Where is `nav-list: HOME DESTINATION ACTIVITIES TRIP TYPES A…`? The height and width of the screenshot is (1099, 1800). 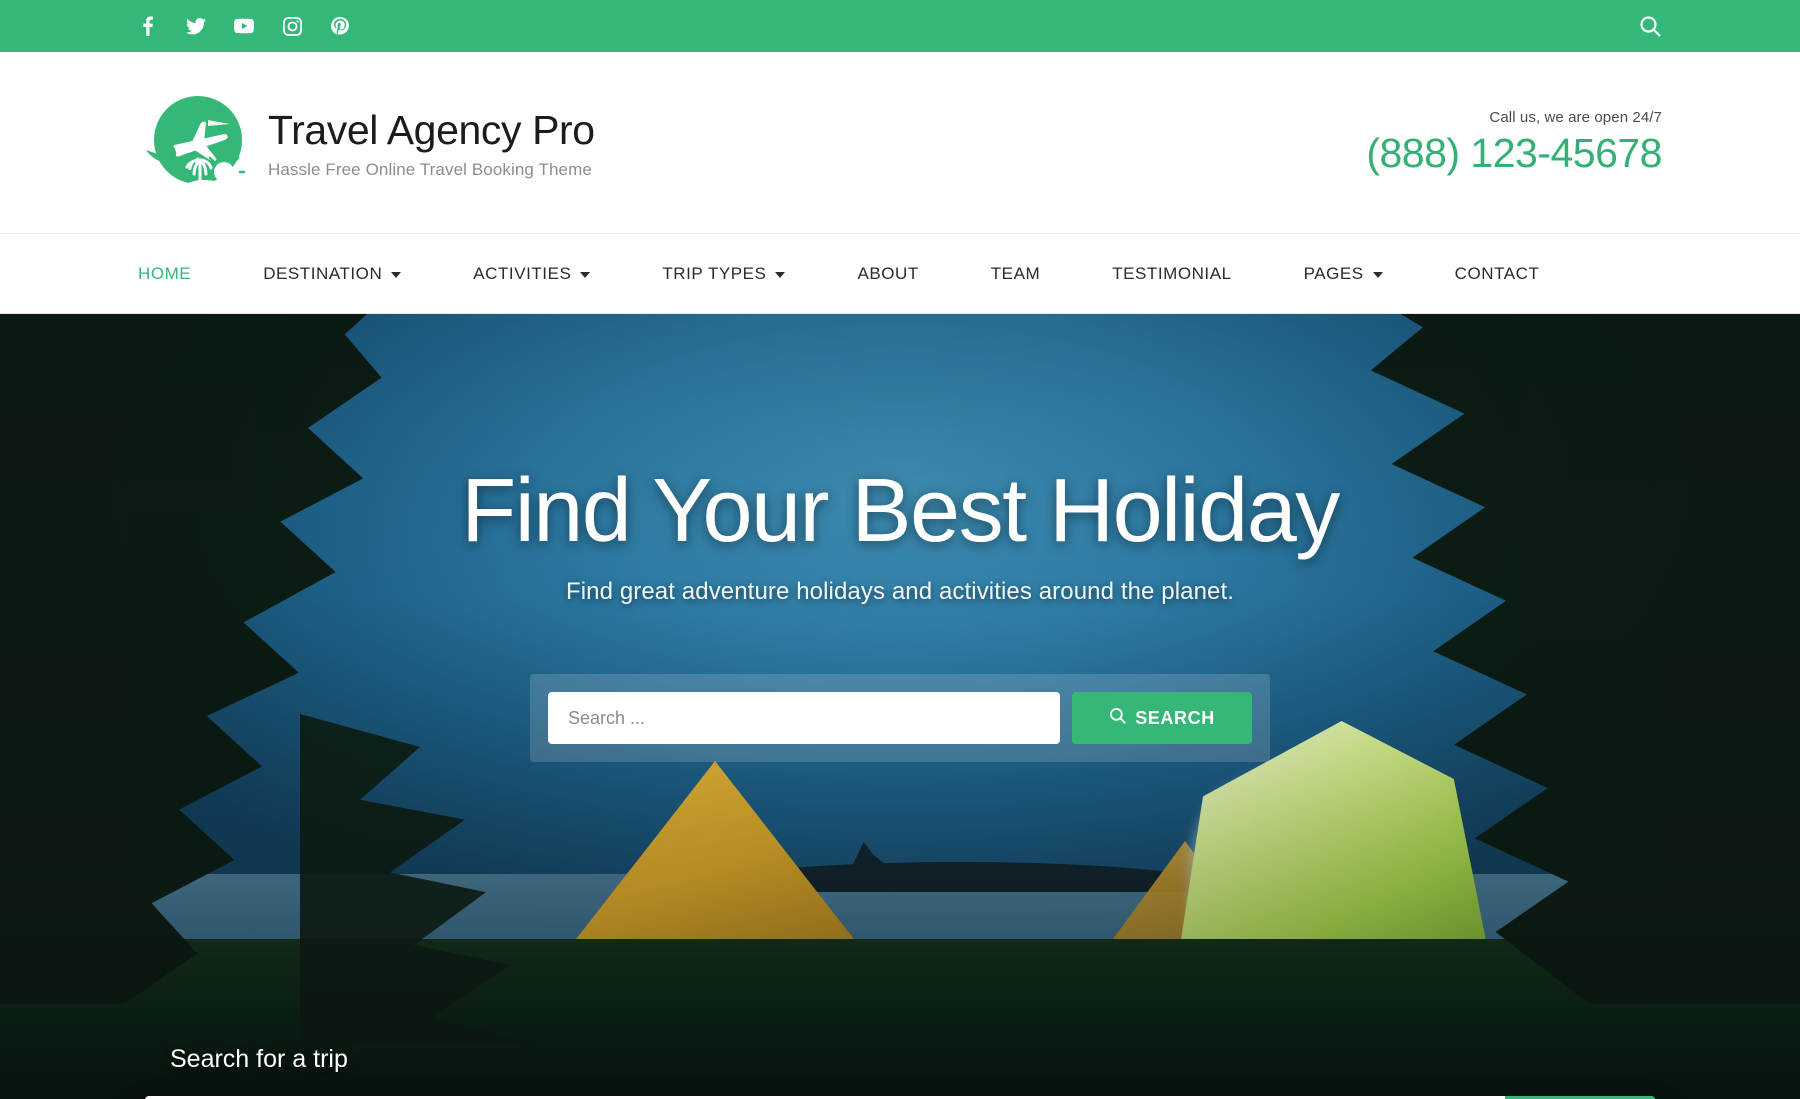 nav-list: HOME DESTINATION ACTIVITIES TRIP TYPES A… is located at coordinates (874, 274).